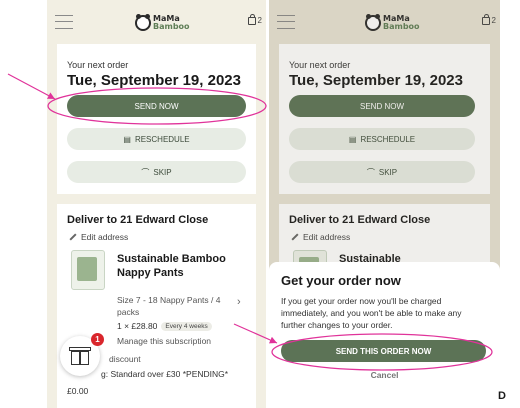 This screenshot has height=408, width=520. What do you see at coordinates (157, 106) in the screenshot?
I see `annotation-circle-send-now` at bounding box center [157, 106].